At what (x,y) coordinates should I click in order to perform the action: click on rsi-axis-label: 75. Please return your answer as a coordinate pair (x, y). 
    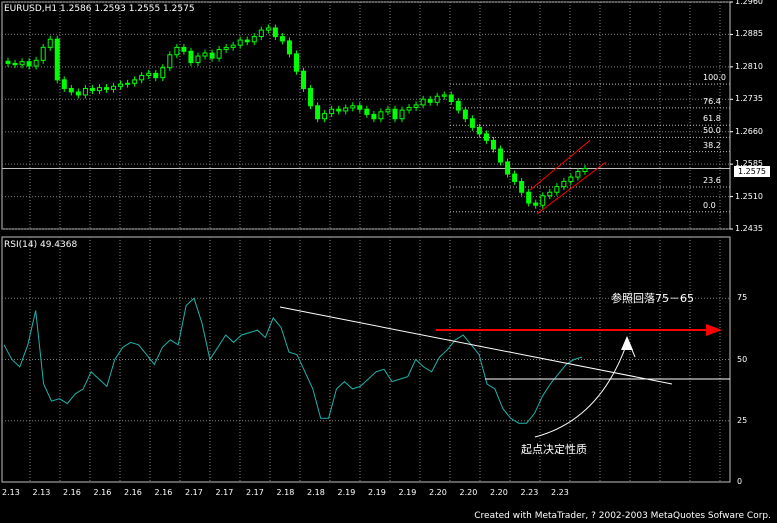
    Looking at the image, I should click on (742, 298).